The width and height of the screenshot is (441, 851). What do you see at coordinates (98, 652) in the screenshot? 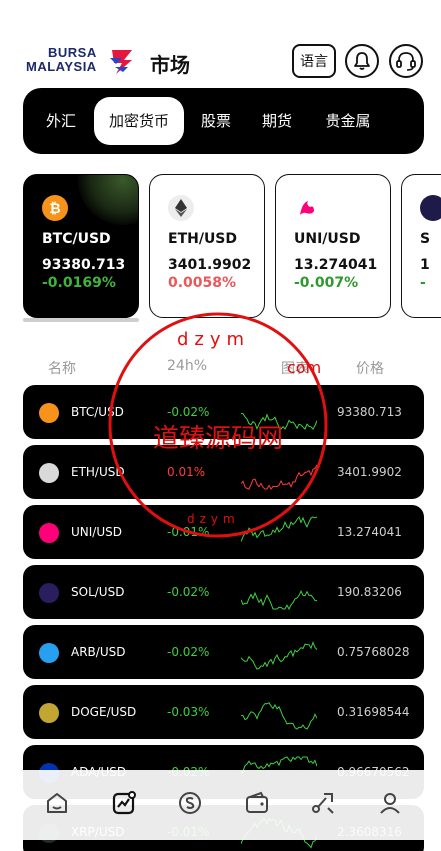
I see `row-pair: ARB/USD` at bounding box center [98, 652].